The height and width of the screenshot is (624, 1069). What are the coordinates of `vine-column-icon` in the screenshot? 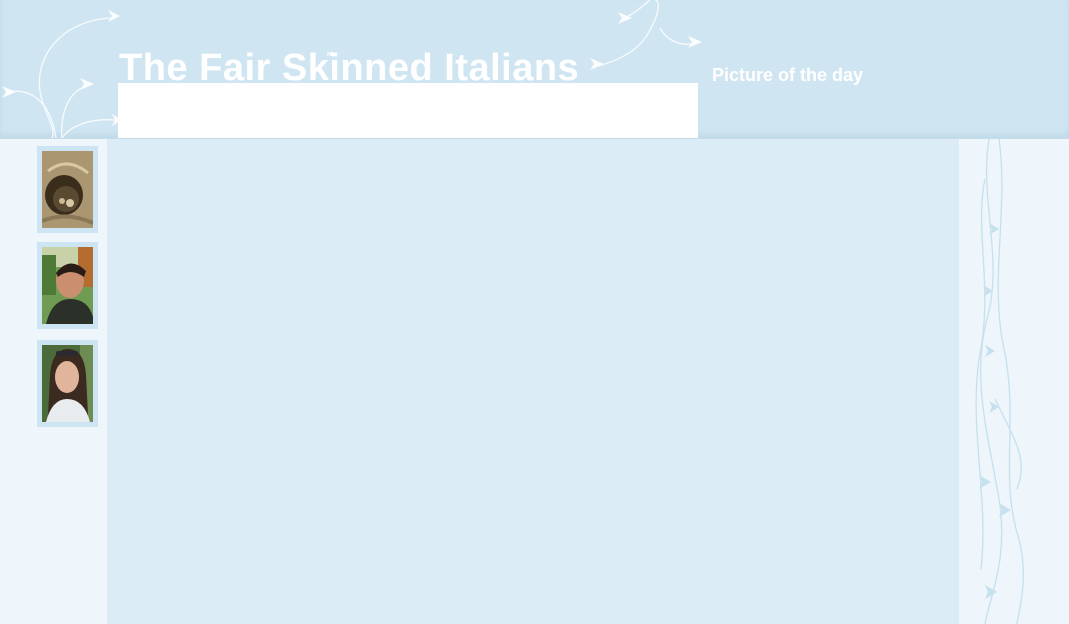 It's located at (1000, 381).